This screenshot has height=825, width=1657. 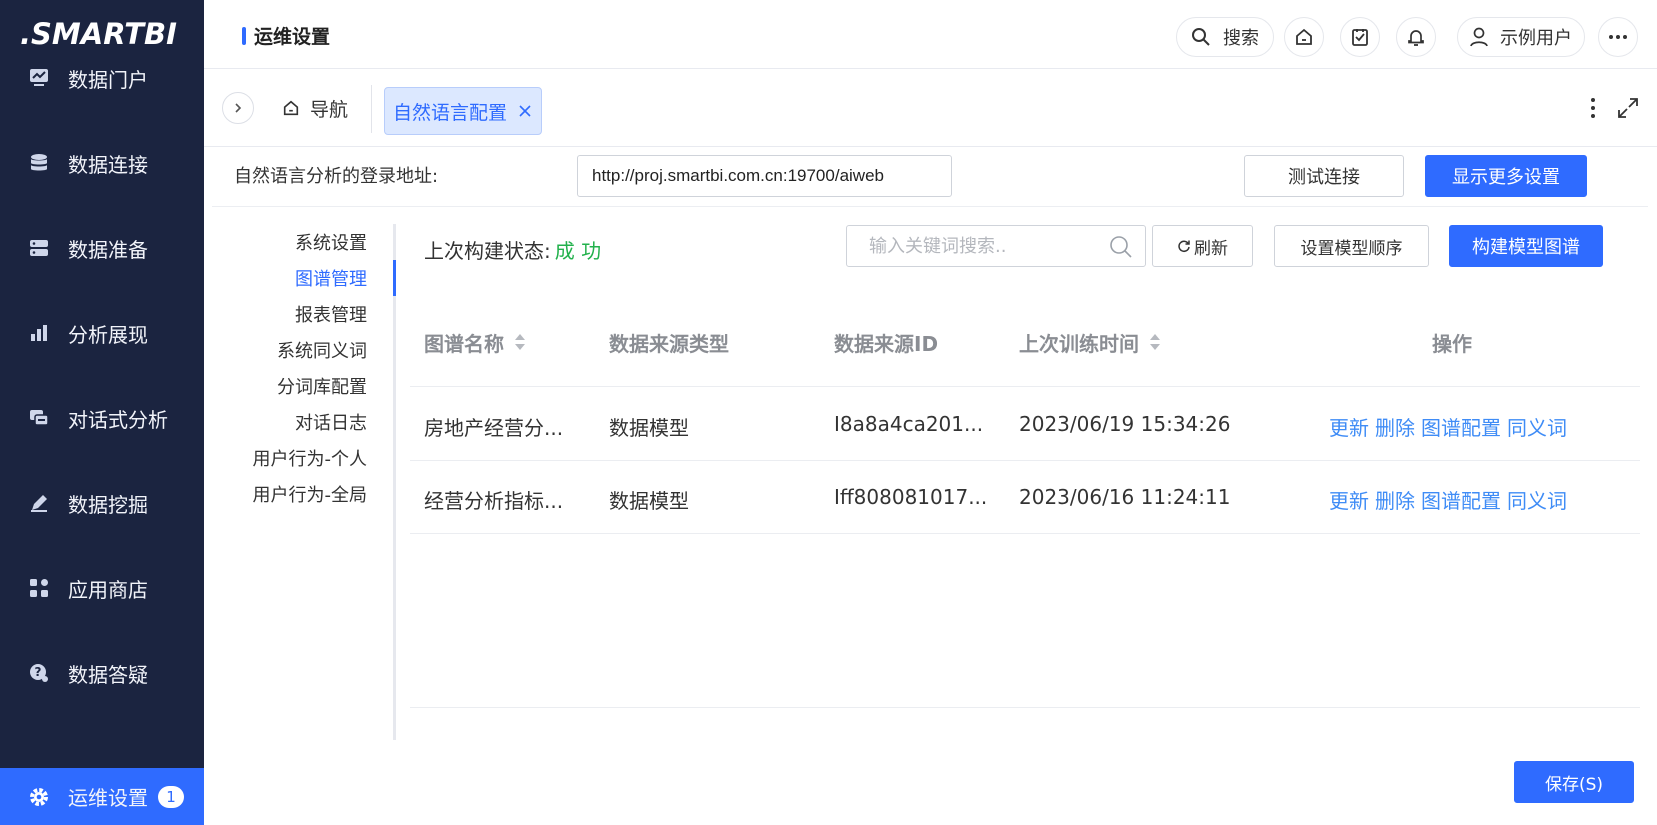 What do you see at coordinates (1574, 782) in the screenshot?
I see `save-button: 保存(S)` at bounding box center [1574, 782].